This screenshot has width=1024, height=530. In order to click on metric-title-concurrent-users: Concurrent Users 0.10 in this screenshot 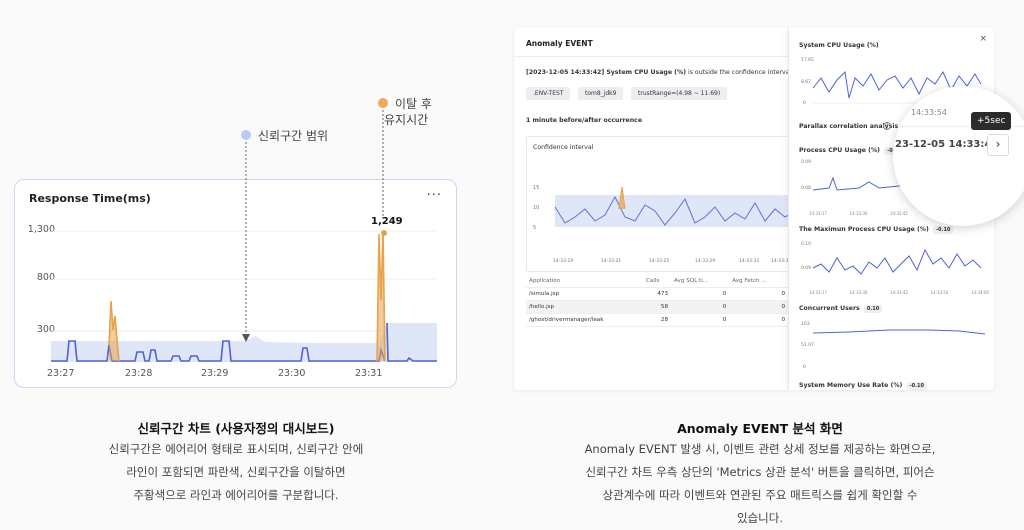, I will do `click(841, 309)`.